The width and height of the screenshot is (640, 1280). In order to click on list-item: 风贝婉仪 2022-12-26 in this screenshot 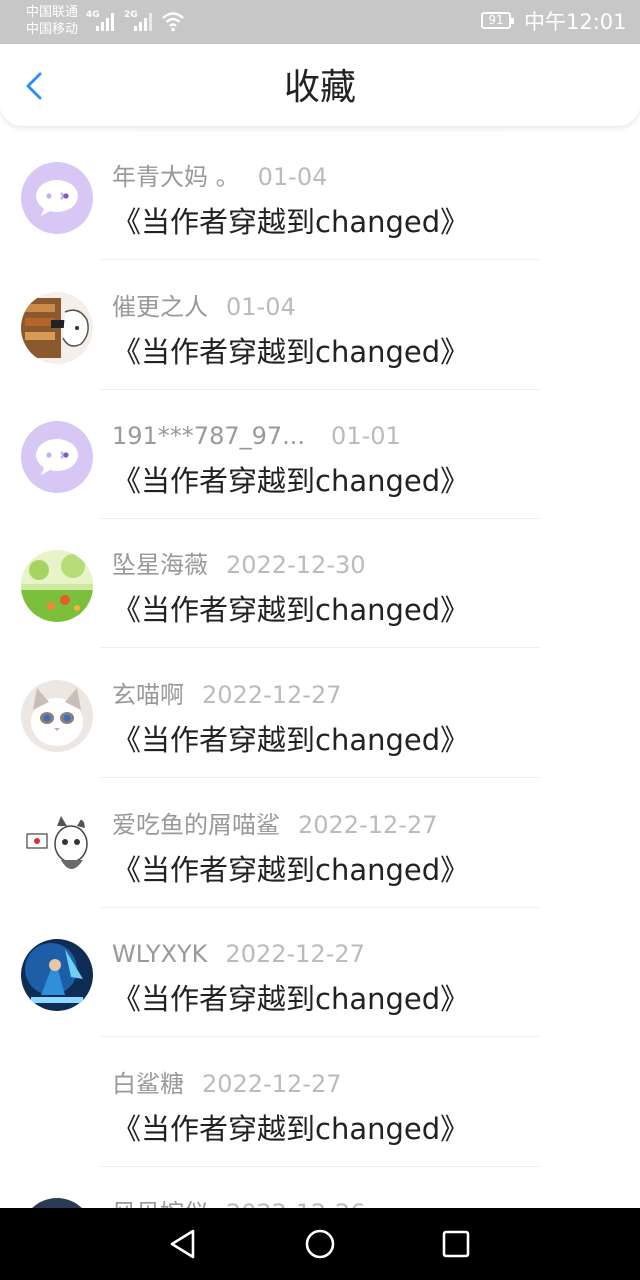, I will do `click(320, 1187)`.